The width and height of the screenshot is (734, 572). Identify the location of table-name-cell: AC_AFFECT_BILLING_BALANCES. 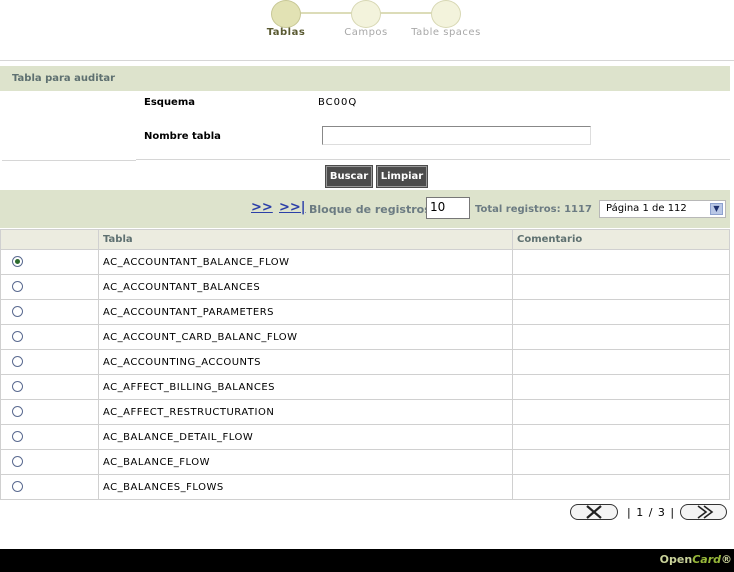
(305, 387).